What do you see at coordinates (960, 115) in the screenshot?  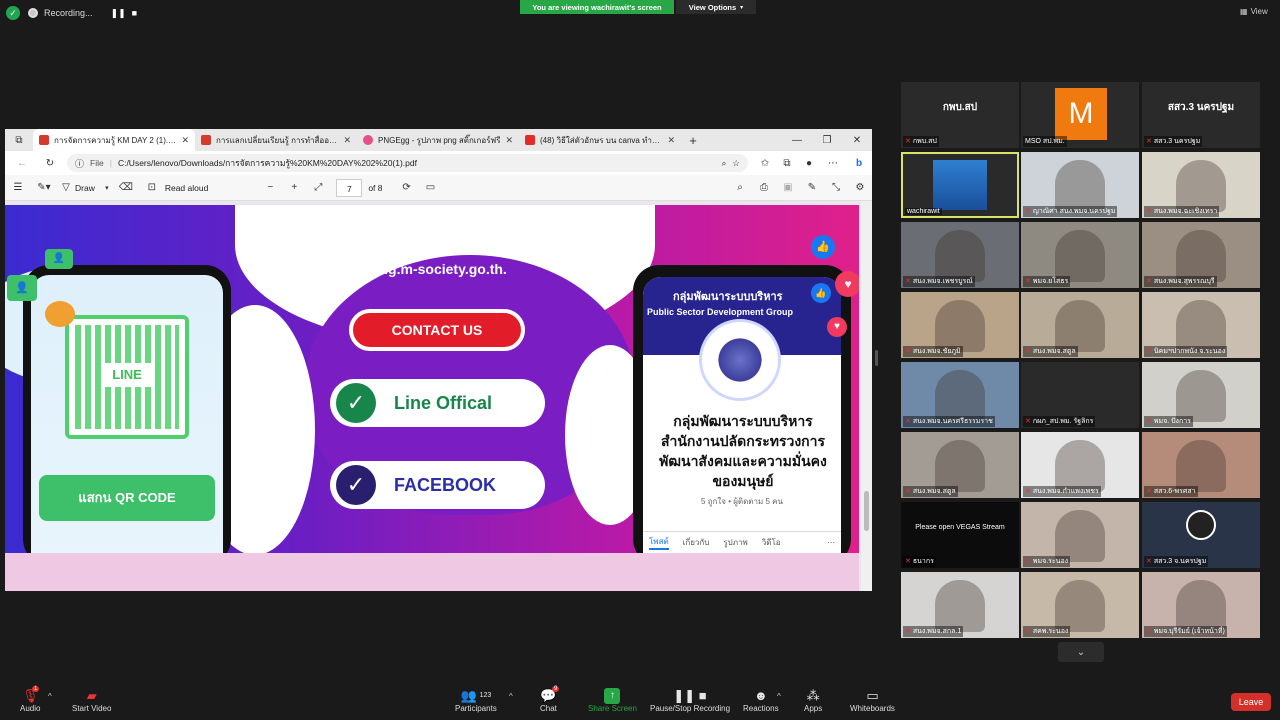 I see `participant-tile: กพบ.สป ✕ กพบ.สป` at bounding box center [960, 115].